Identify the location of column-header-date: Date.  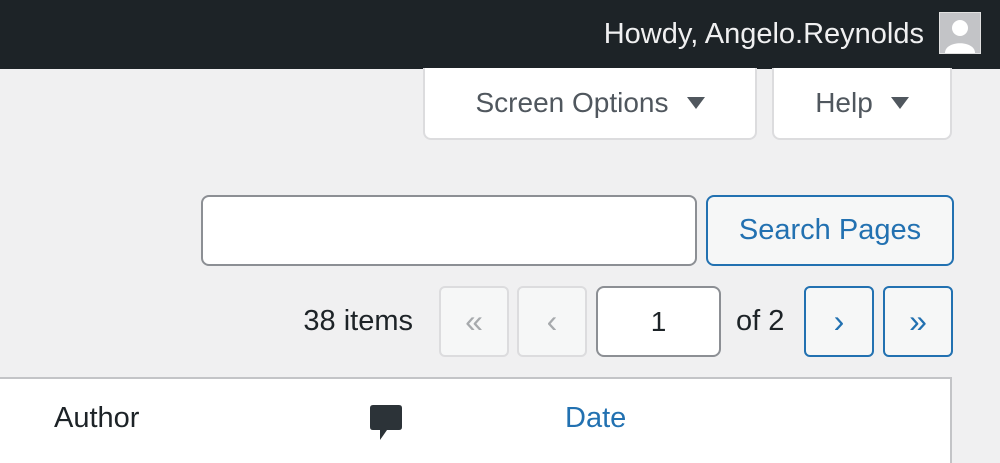
(595, 418).